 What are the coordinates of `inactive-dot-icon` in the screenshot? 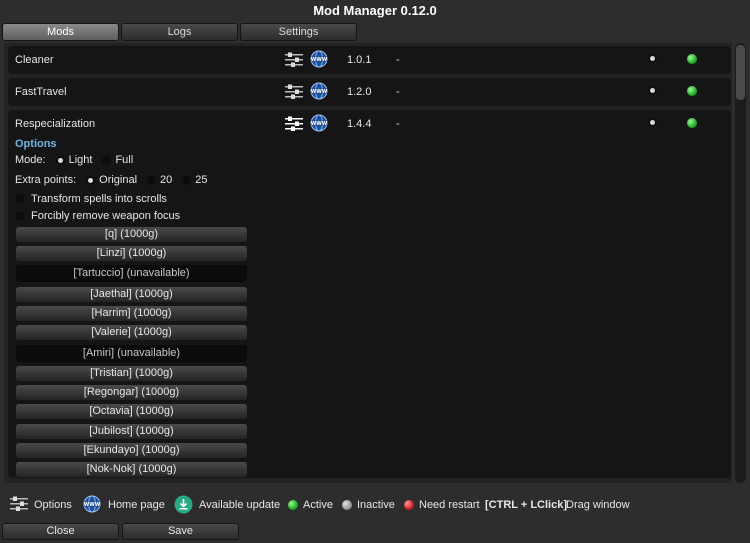 It's located at (347, 505).